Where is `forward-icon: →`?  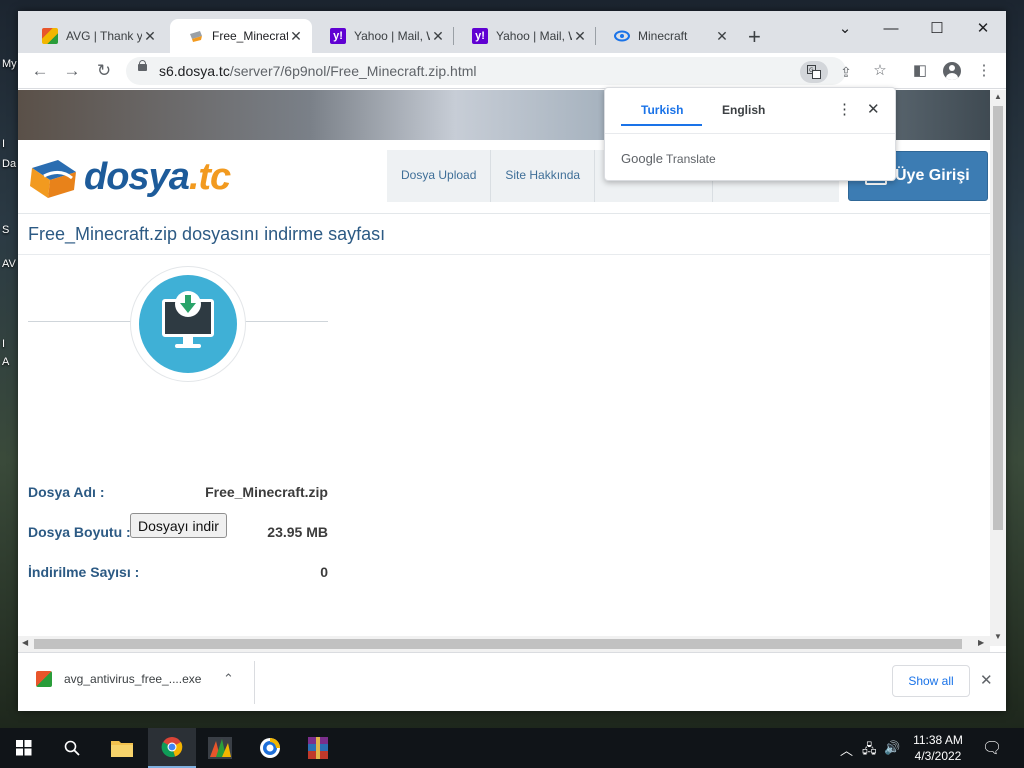 forward-icon: → is located at coordinates (72, 71).